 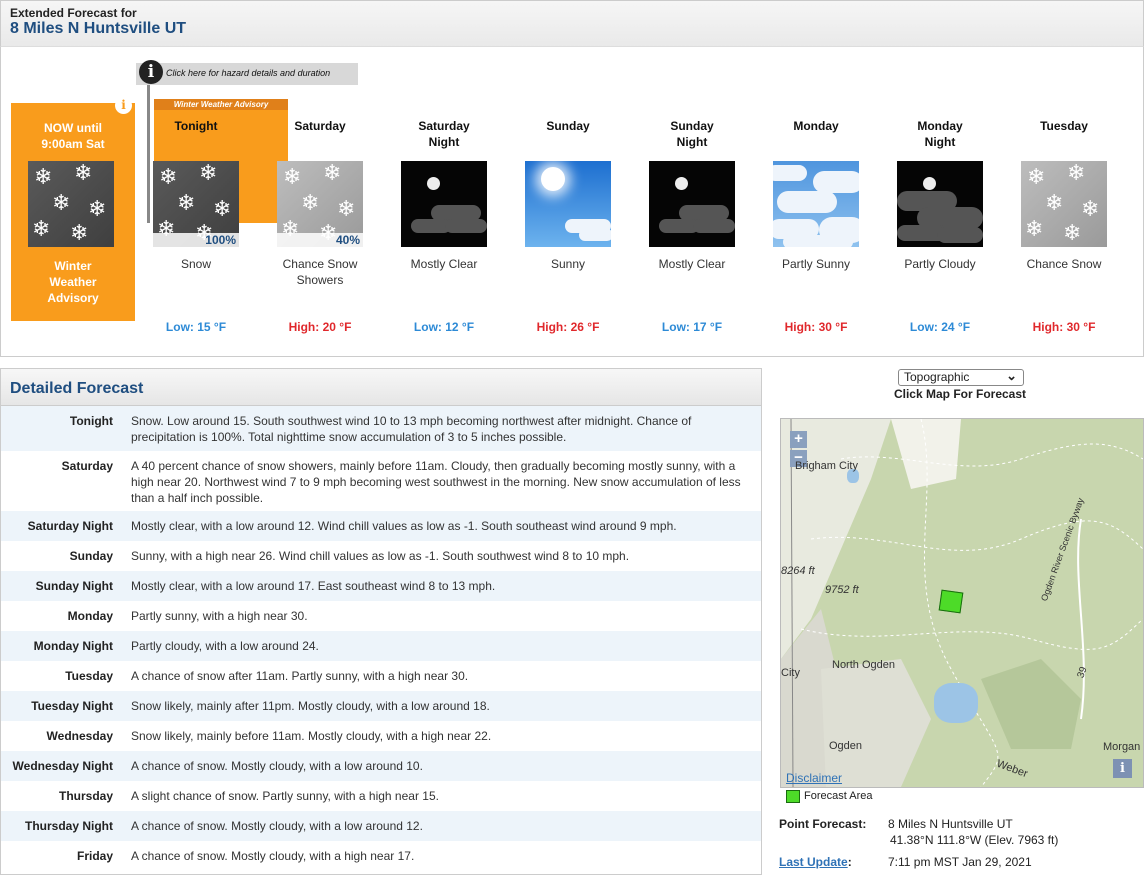 I want to click on map-type-value: Topographic, so click(x=936, y=377).